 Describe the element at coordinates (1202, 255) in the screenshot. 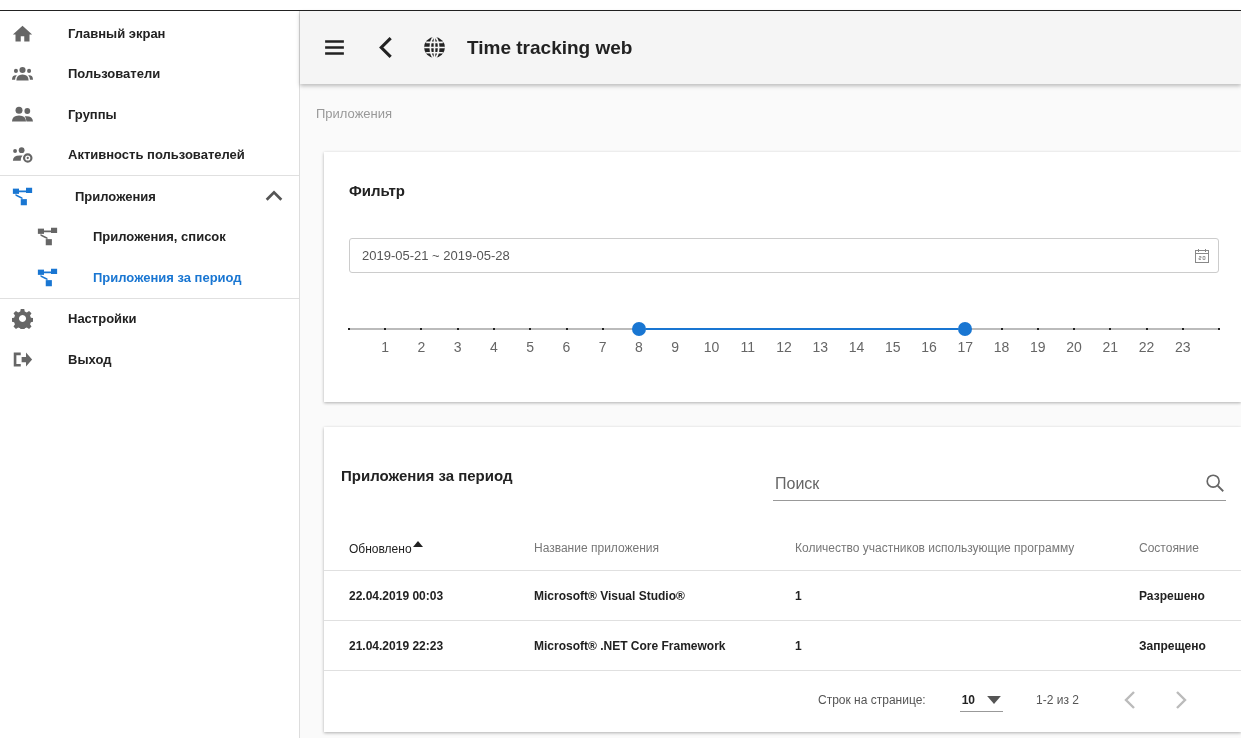

I see `calendar-icon` at that location.